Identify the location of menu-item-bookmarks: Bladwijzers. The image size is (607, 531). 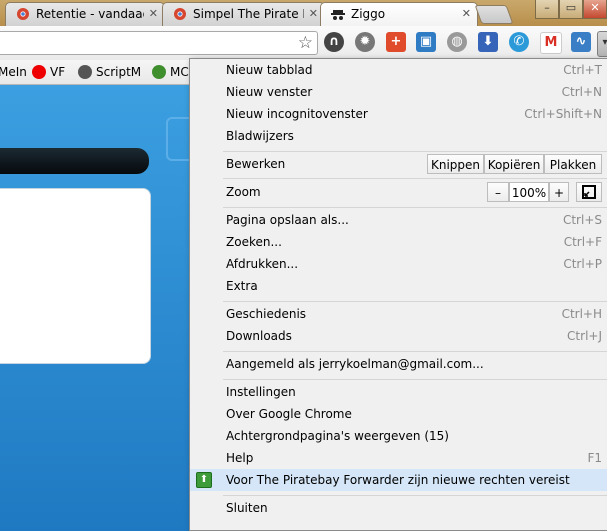
(398, 136).